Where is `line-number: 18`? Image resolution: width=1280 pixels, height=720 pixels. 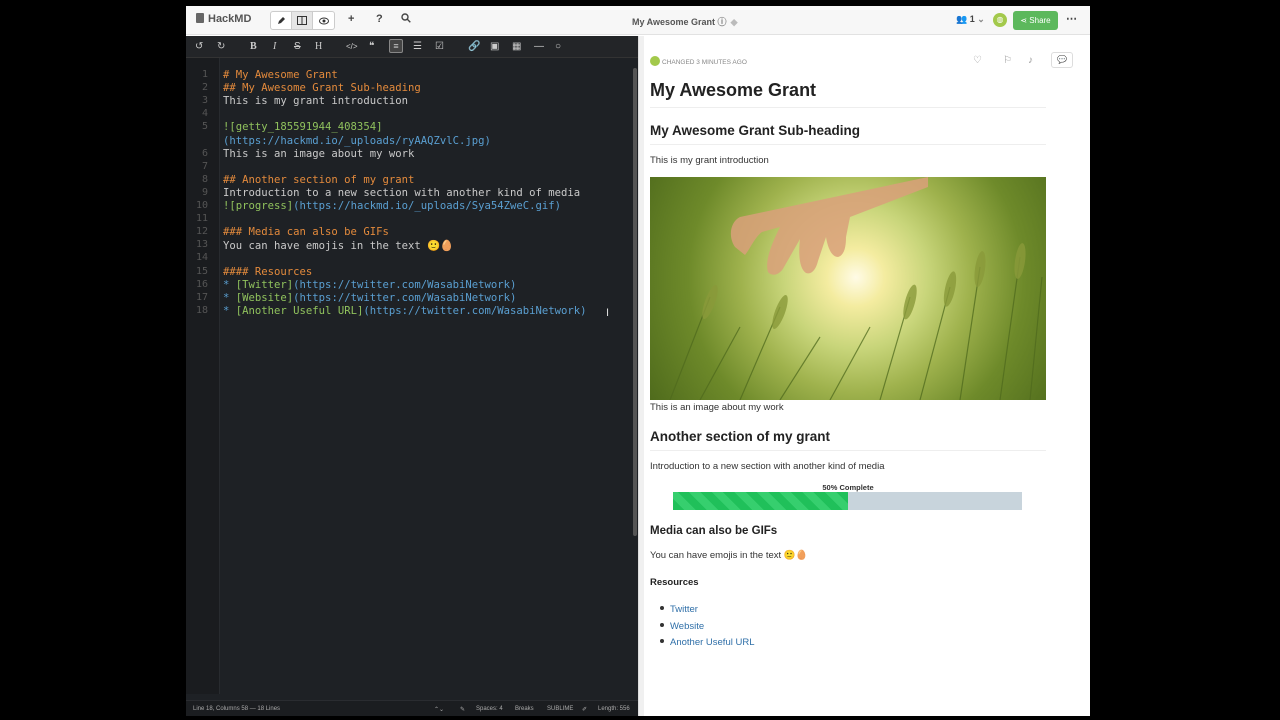
line-number: 18 is located at coordinates (201, 310).